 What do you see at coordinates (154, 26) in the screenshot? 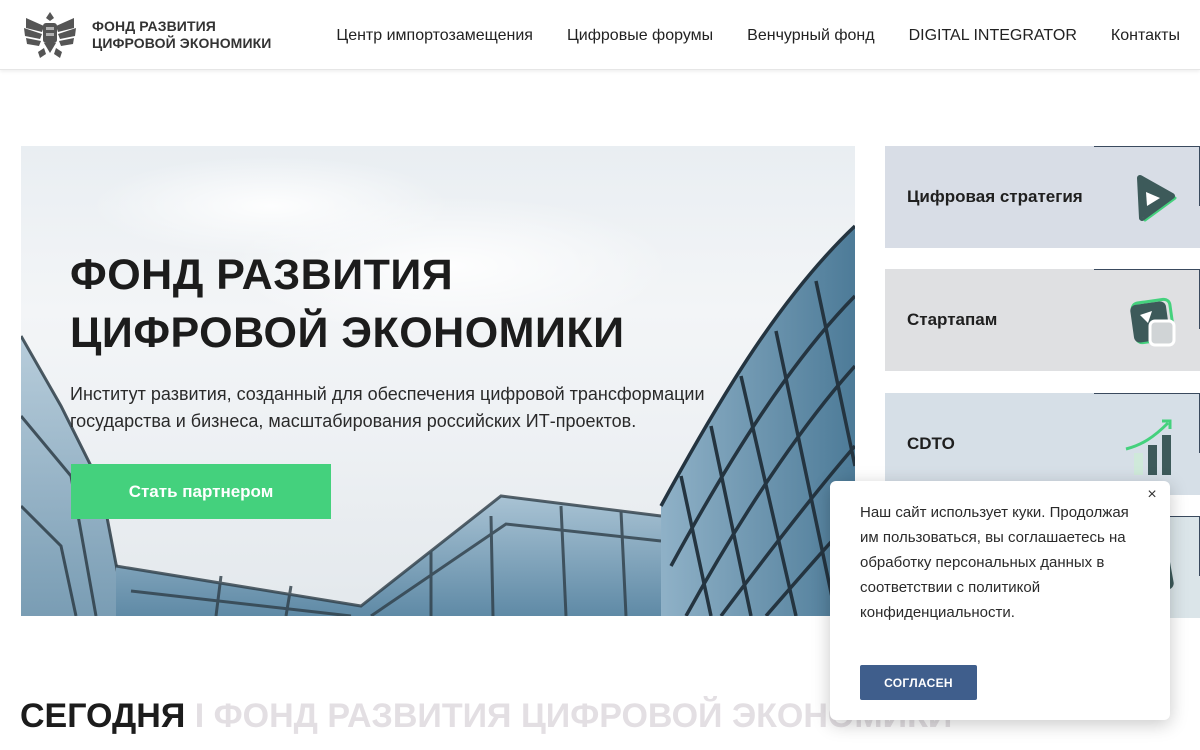
I see `logo-line-1: ФОНД РАЗВИТИЯ` at bounding box center [154, 26].